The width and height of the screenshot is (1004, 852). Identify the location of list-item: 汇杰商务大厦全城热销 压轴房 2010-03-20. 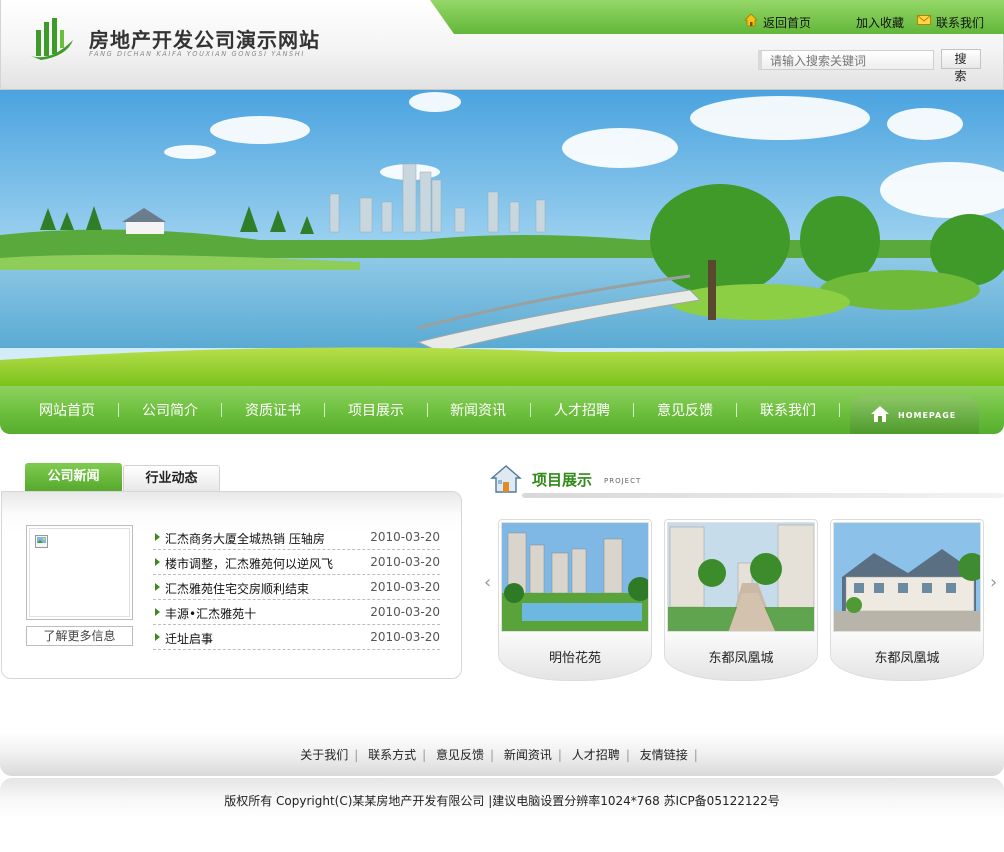
(296, 537).